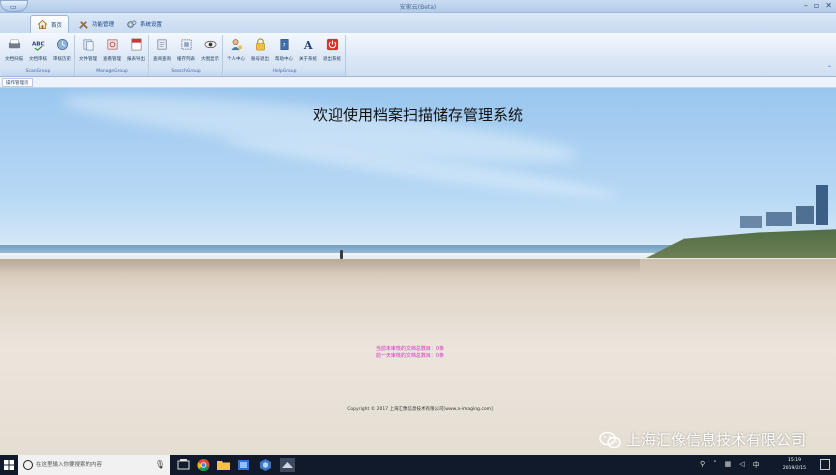 The width and height of the screenshot is (836, 475). I want to click on view-manage-button: 查看管理, so click(112, 51).